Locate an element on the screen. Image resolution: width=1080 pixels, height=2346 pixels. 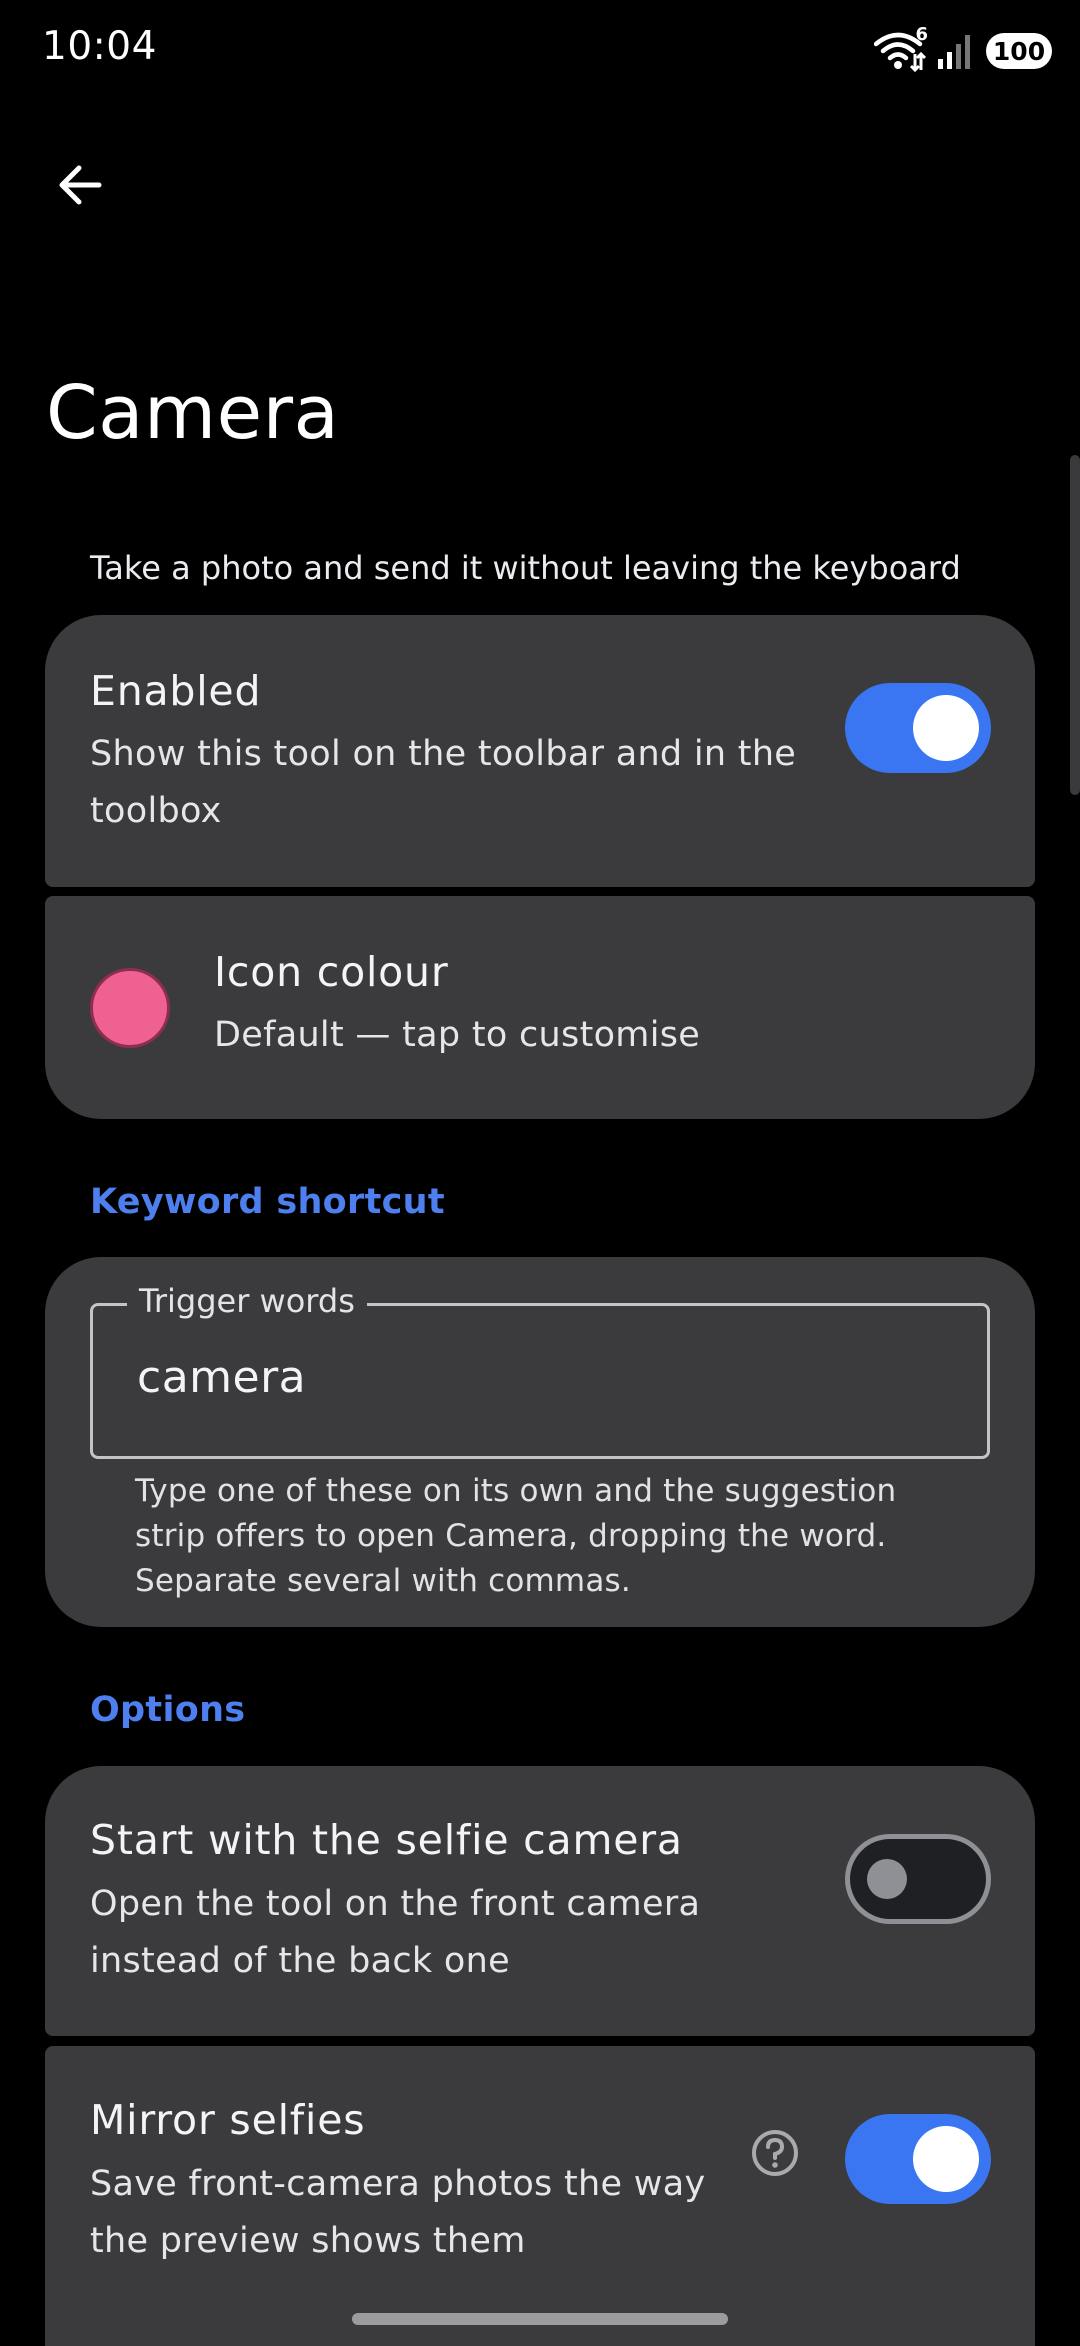
arrow-back-icon is located at coordinates (80, 185).